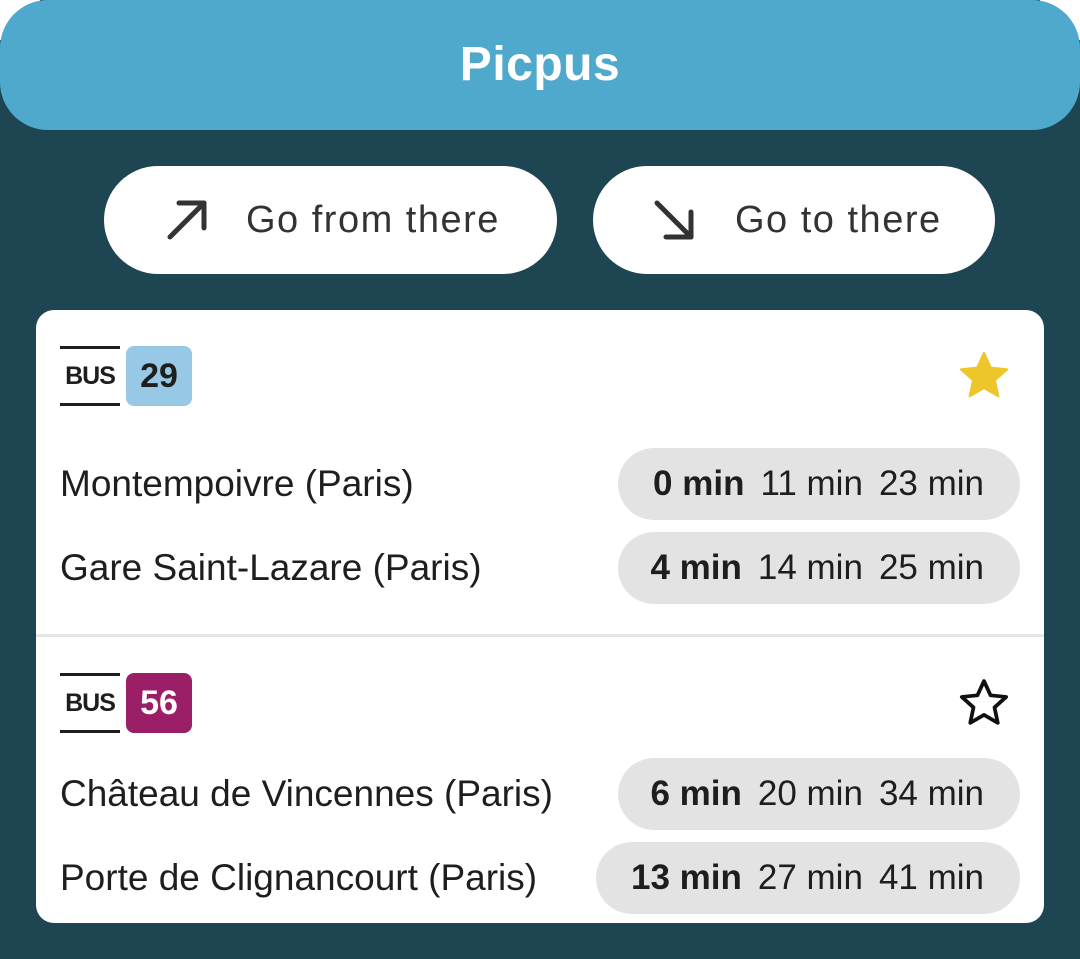 This screenshot has width=1080, height=959. Describe the element at coordinates (984, 376) in the screenshot. I see `favorite-star-filled-icon` at that location.